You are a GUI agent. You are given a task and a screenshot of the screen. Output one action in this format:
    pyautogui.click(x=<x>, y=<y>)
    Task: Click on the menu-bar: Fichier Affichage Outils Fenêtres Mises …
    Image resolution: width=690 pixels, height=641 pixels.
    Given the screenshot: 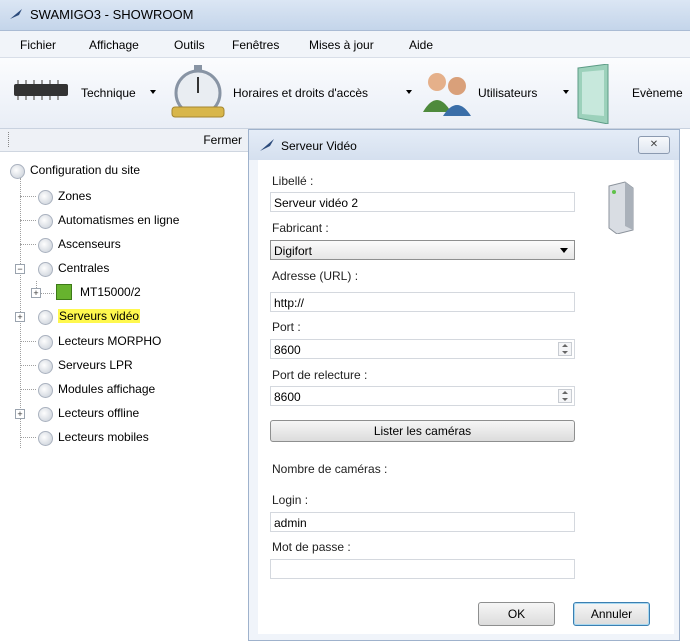 What is the action you would take?
    pyautogui.click(x=345, y=44)
    